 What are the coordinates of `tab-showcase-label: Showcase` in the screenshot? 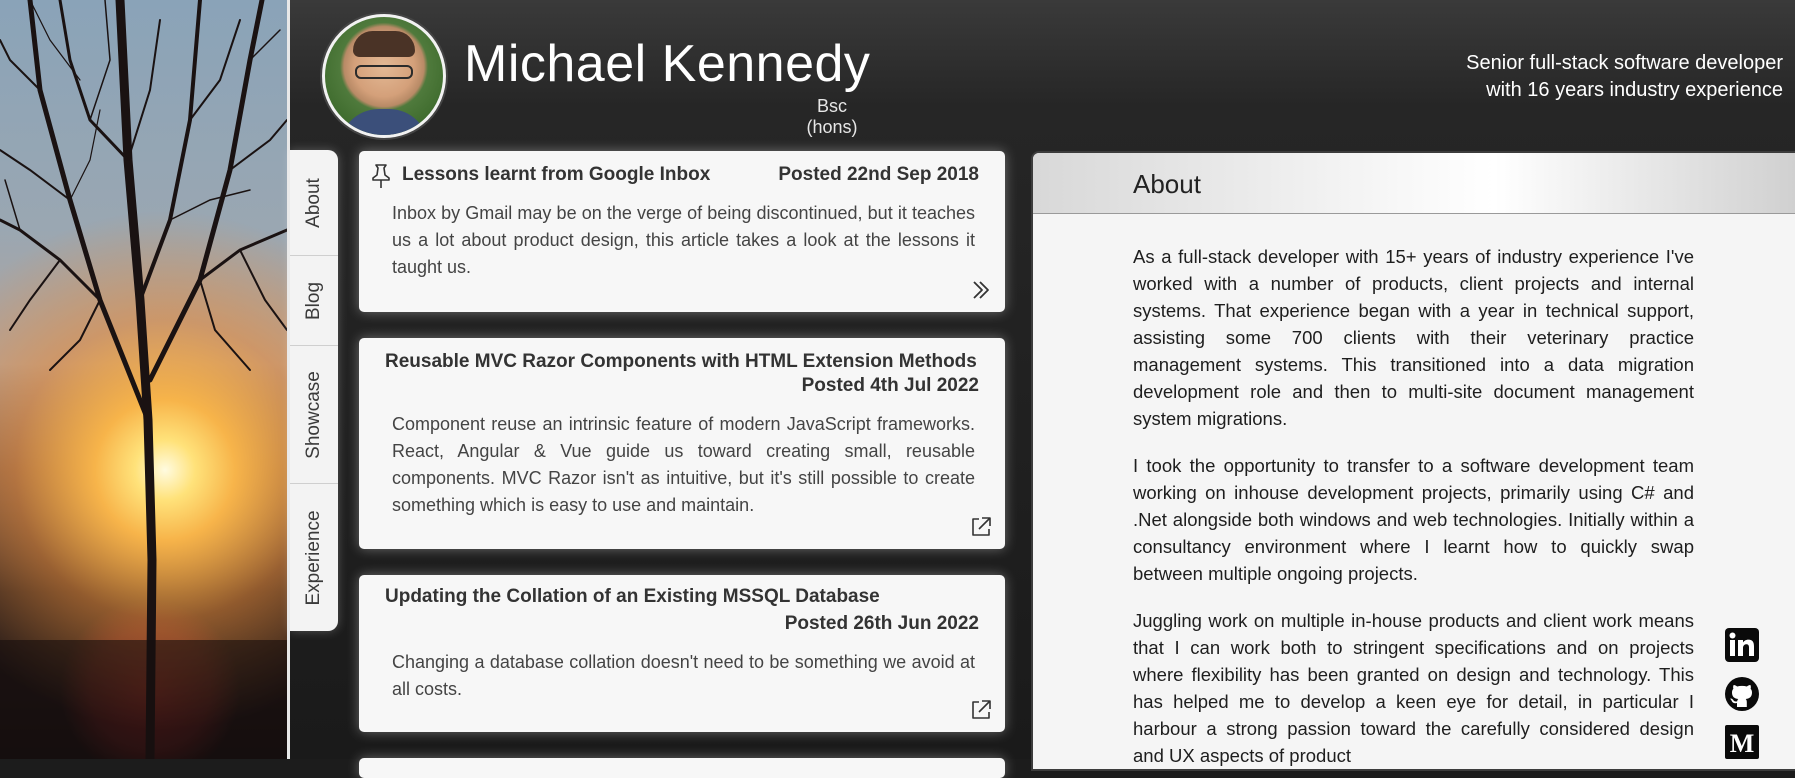 It's located at (313, 414).